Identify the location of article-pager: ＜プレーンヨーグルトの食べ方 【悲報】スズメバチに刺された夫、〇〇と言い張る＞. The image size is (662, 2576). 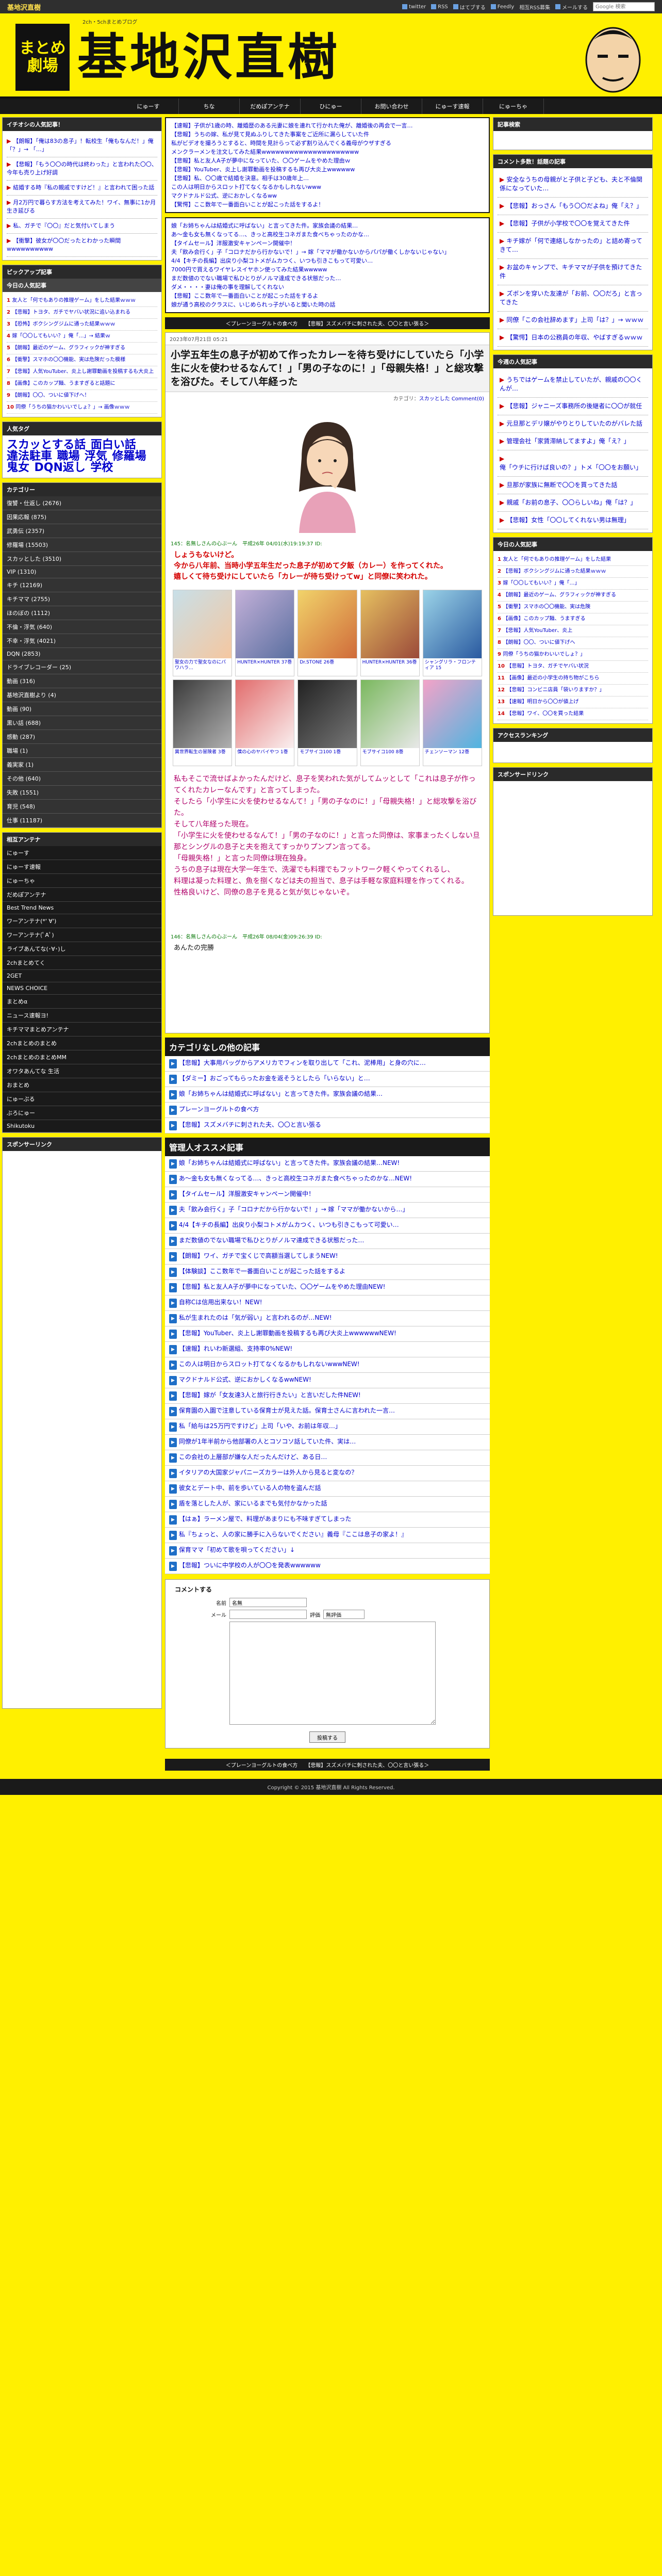
(328, 323).